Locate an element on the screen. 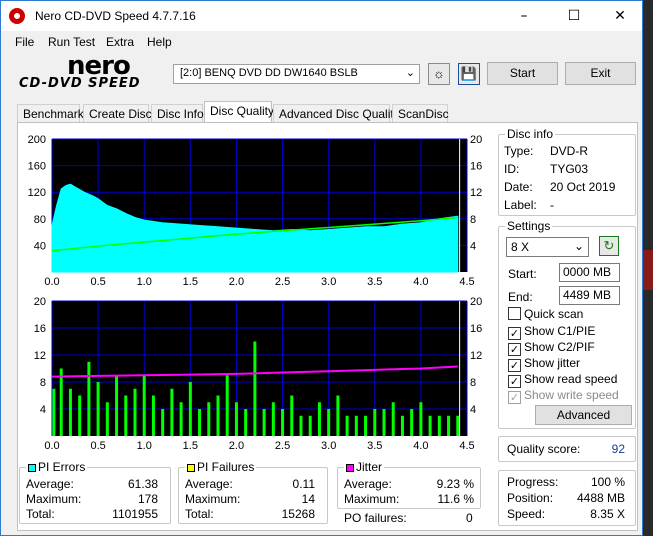 The height and width of the screenshot is (536, 653). y2-tick-label: 20 is located at coordinates (476, 302).